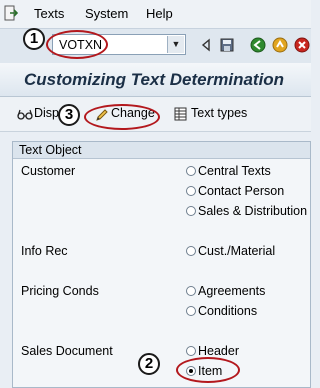 Image resolution: width=320 pixels, height=388 pixels. Describe the element at coordinates (219, 113) in the screenshot. I see `text-types-button: Text types` at that location.